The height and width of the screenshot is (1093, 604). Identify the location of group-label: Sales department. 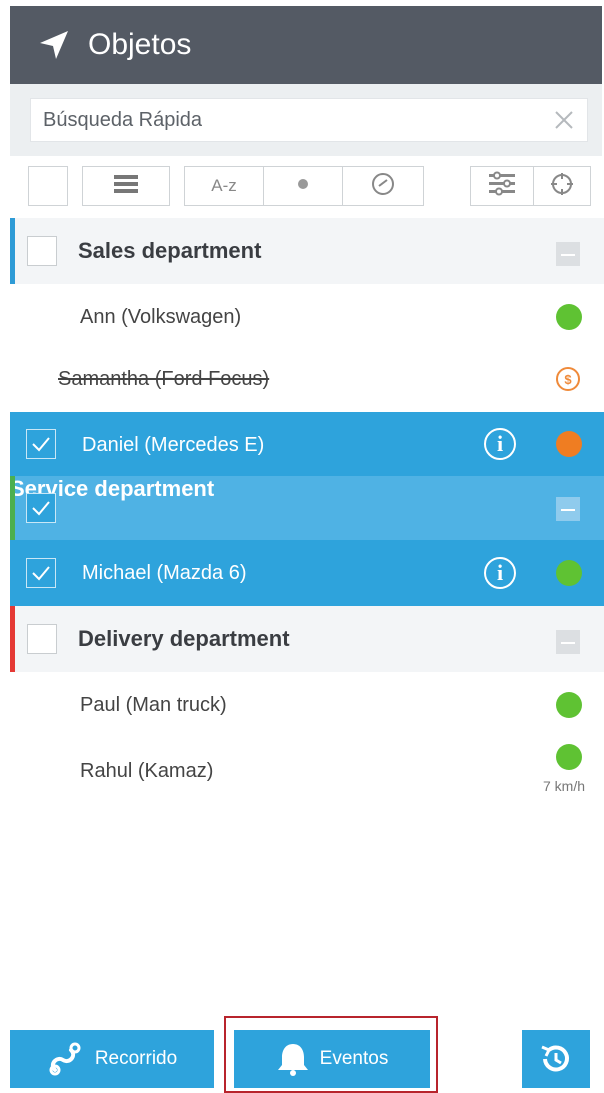
(170, 250).